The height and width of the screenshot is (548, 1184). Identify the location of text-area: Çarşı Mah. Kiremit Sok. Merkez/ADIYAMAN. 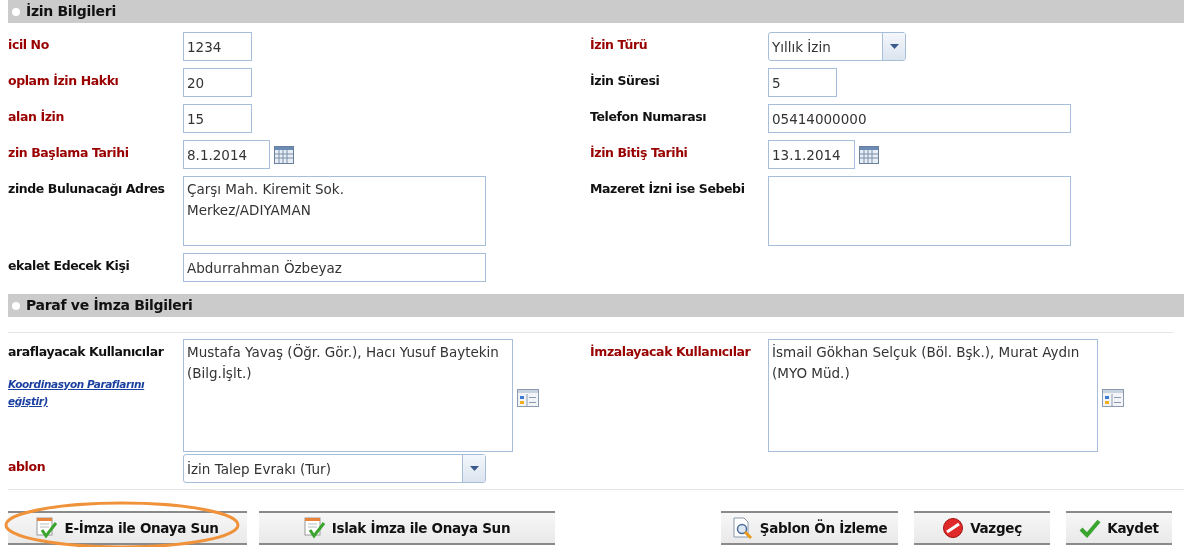
(334, 211).